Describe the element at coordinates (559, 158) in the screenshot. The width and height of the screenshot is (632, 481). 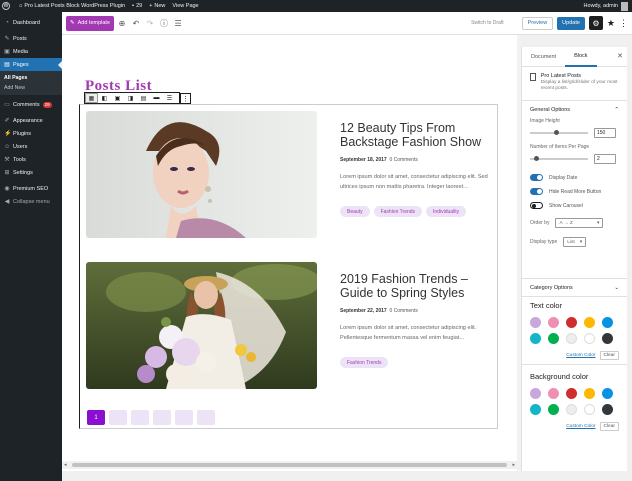
I see `items-per-page-slider` at that location.